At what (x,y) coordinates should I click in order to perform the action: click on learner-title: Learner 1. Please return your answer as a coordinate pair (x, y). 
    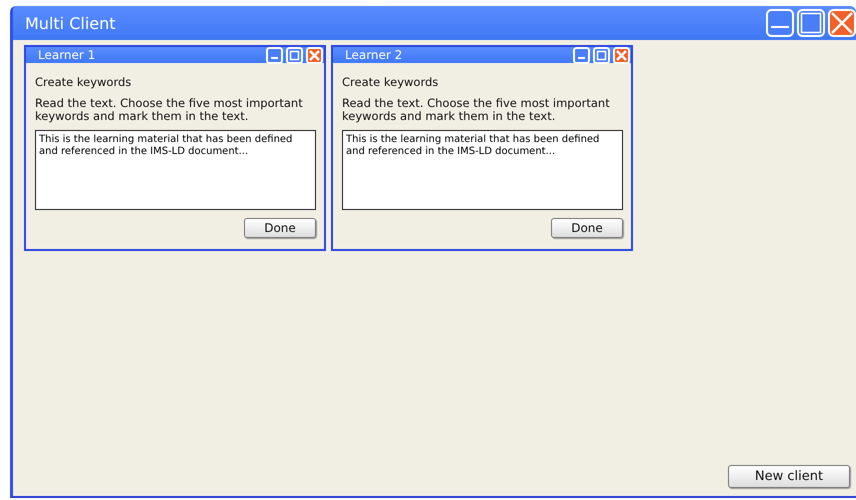
    Looking at the image, I should click on (67, 55).